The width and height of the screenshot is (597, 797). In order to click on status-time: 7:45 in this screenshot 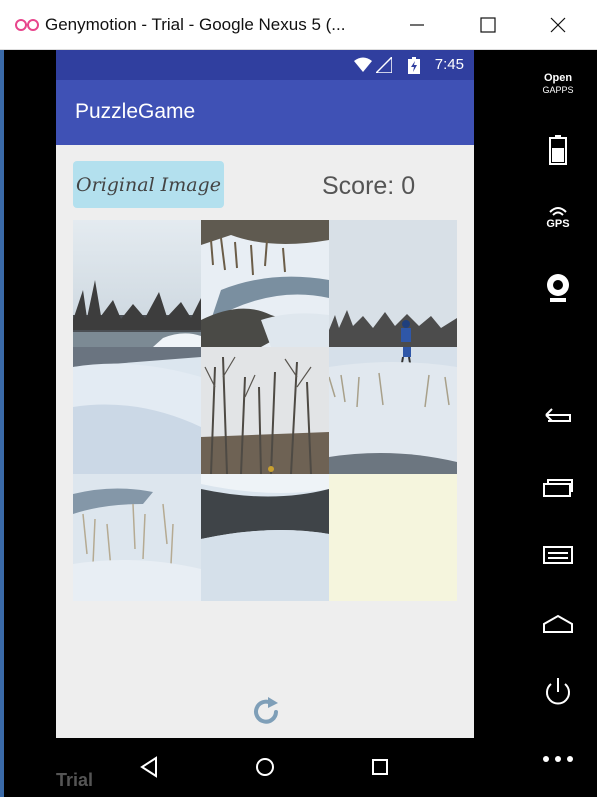, I will do `click(449, 64)`.